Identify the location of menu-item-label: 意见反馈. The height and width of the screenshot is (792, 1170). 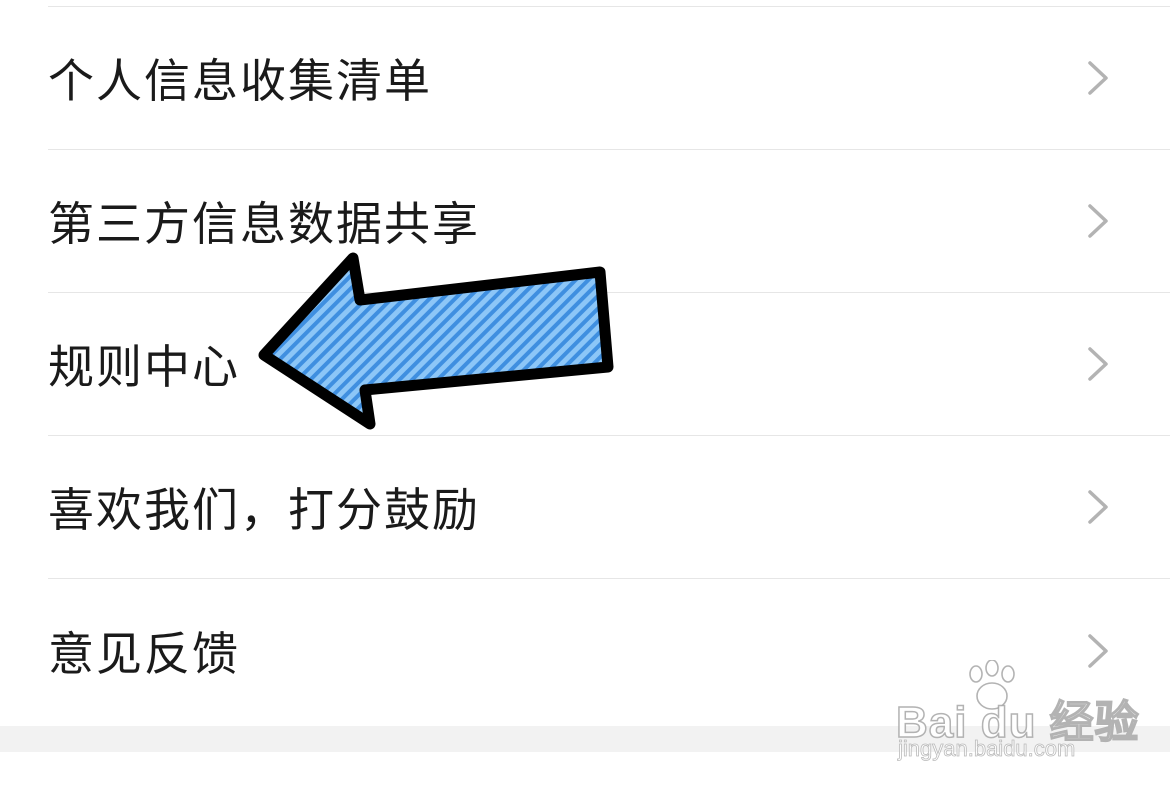
(144, 653).